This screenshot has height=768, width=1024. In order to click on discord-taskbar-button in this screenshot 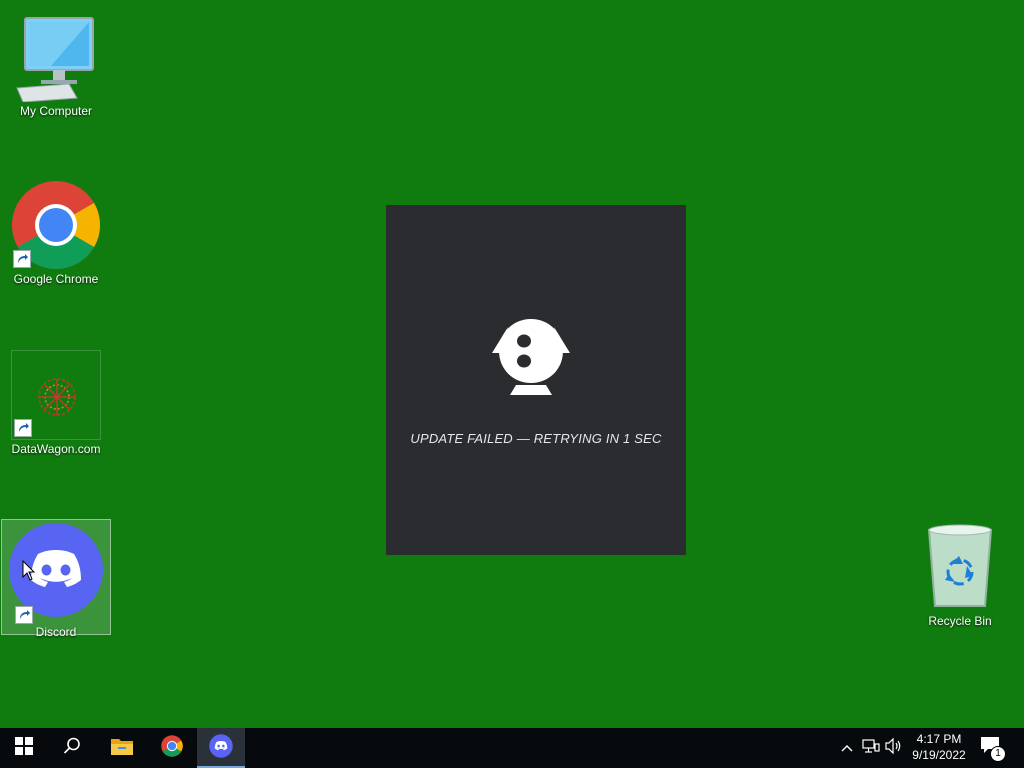, I will do `click(221, 748)`.